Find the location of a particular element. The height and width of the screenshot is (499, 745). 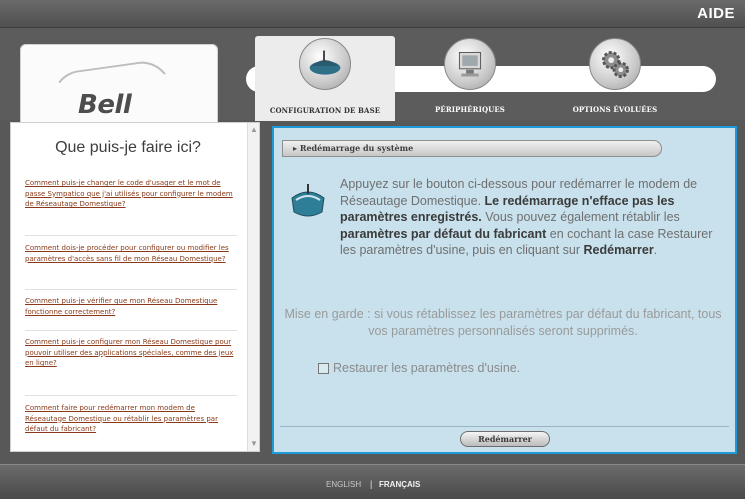

footer: ENGLISH | FRANÇAIS is located at coordinates (372, 481).